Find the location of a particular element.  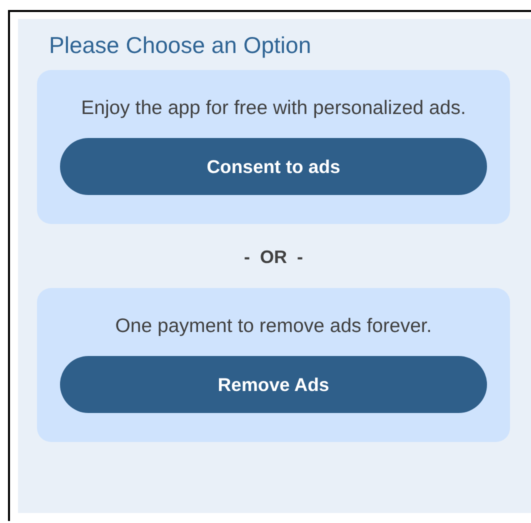

option-description: One payment to remove ads forever. is located at coordinates (273, 326).